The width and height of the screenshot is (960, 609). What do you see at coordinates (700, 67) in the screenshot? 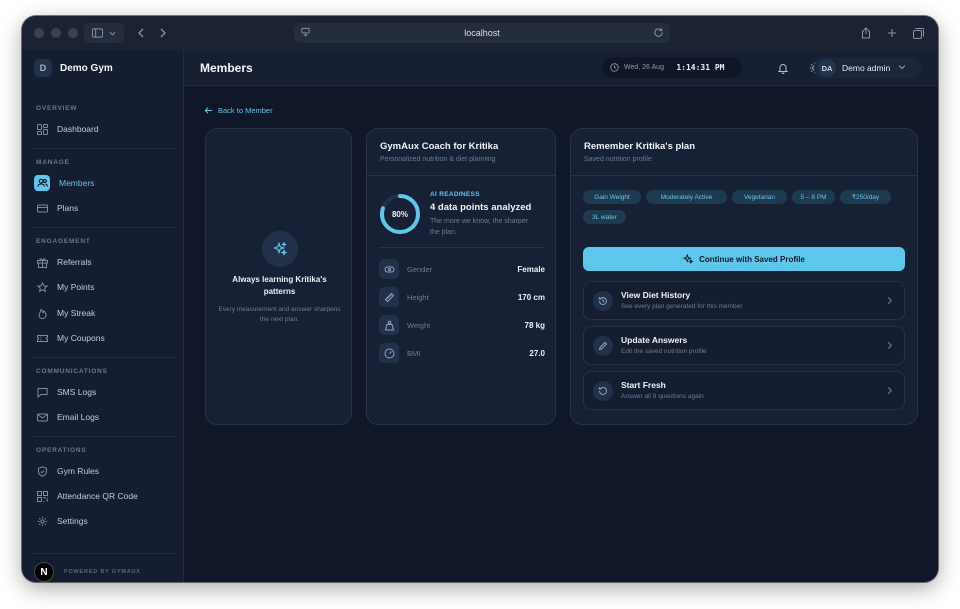
I see `time-text: 1:14:31 PM` at bounding box center [700, 67].